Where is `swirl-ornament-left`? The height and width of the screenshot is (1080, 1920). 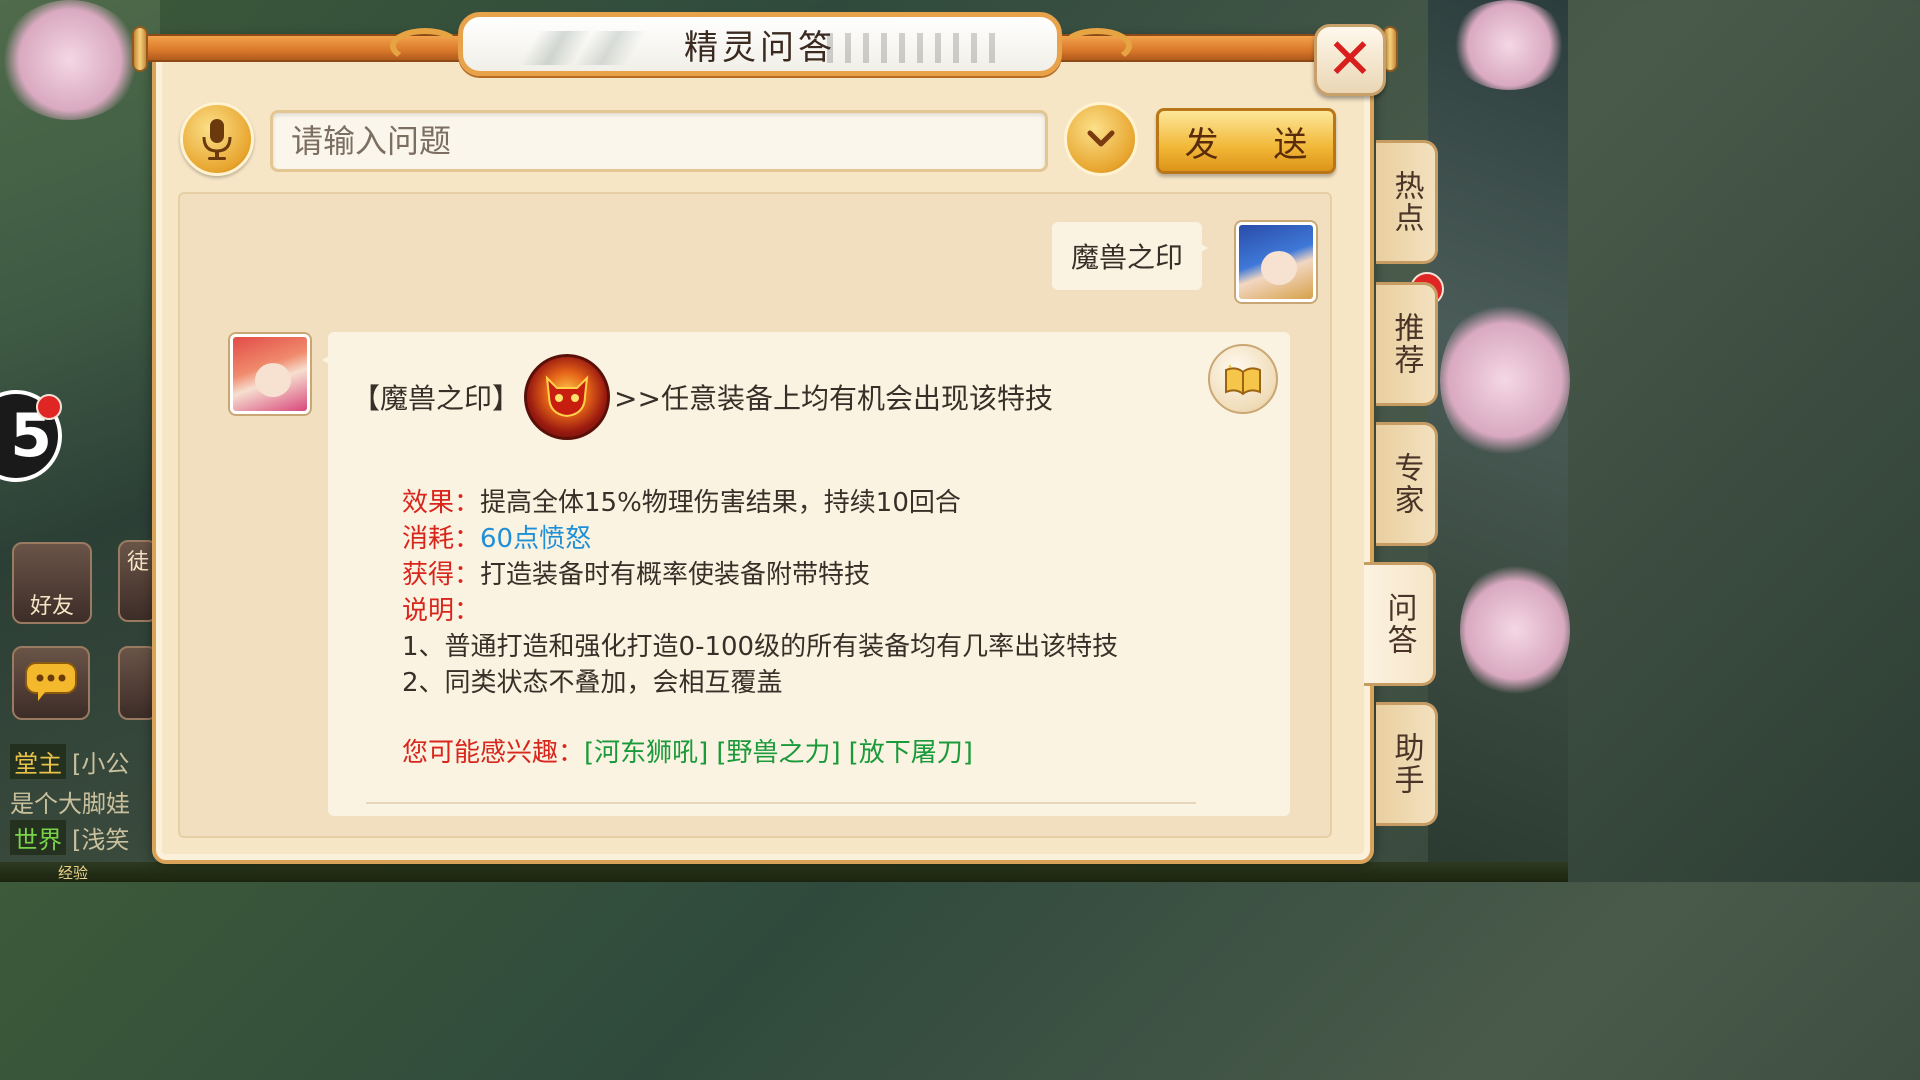
swirl-ornament-left is located at coordinates (425, 46).